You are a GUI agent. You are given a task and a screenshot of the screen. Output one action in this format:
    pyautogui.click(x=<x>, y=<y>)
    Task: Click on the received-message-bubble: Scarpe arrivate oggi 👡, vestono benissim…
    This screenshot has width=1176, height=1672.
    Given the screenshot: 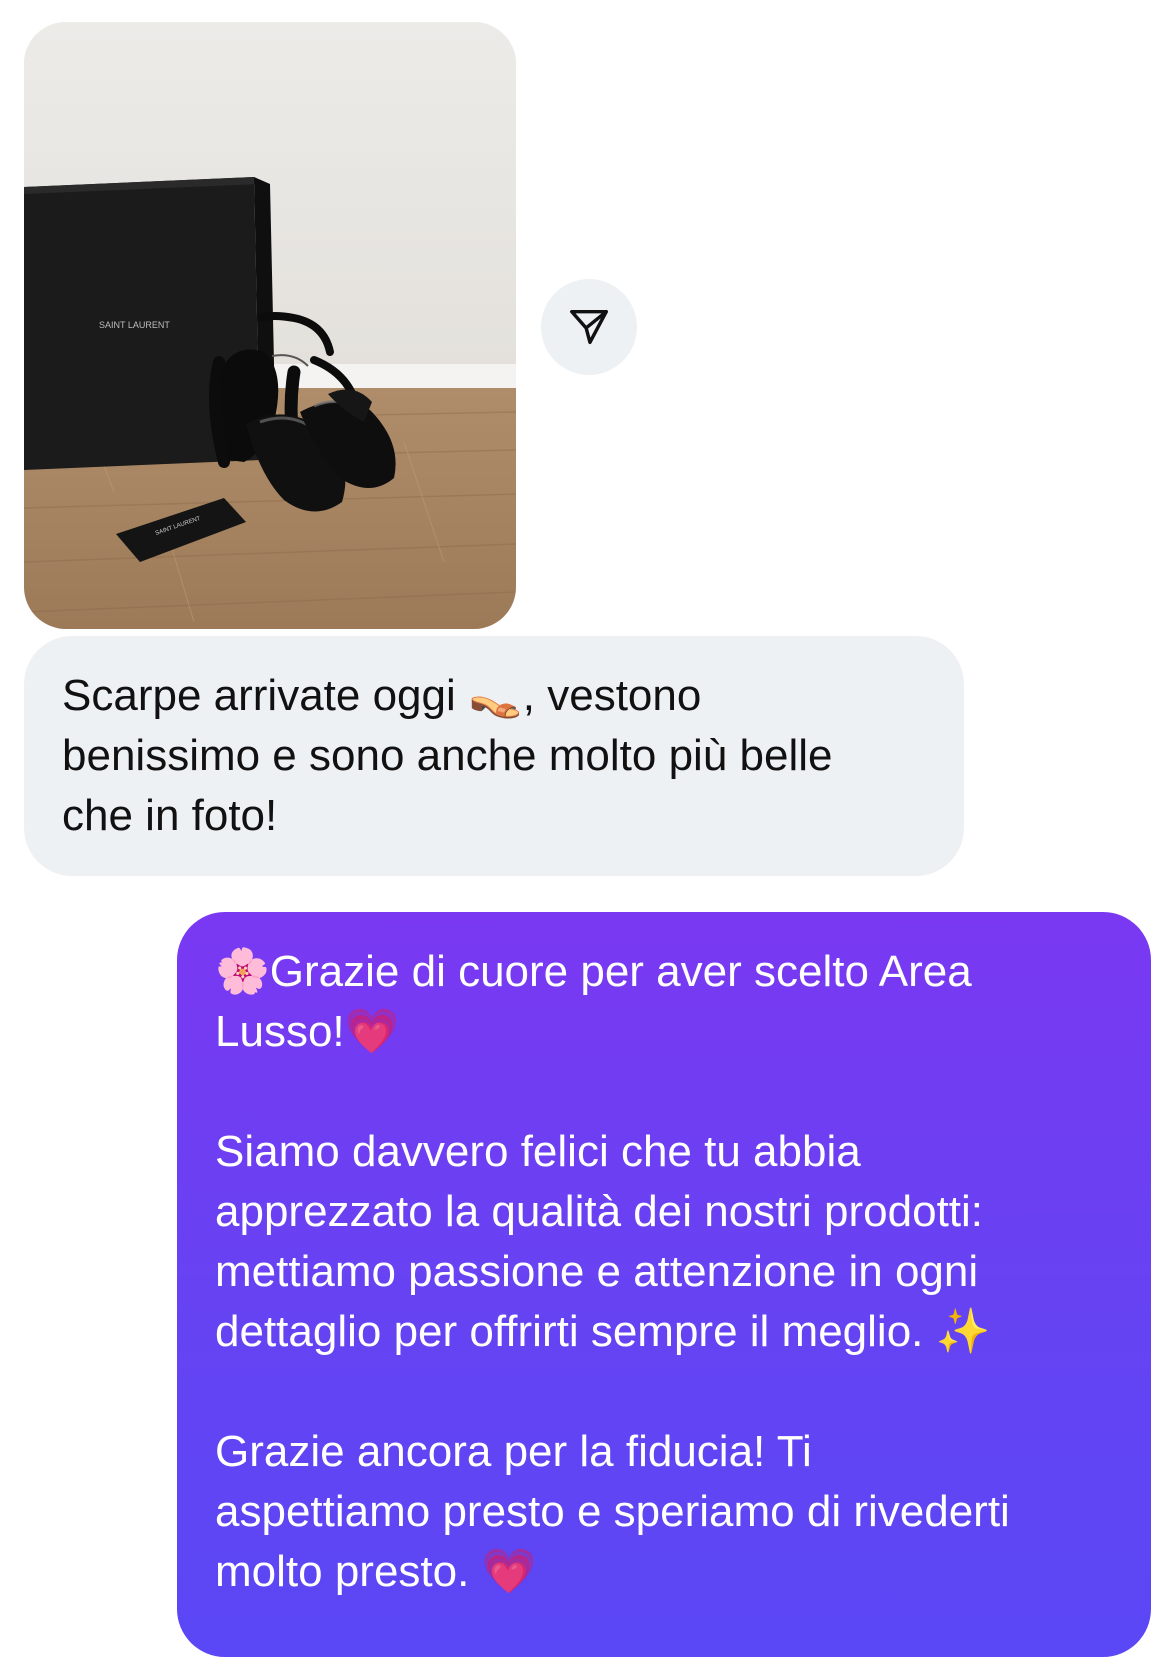 What is the action you would take?
    pyautogui.click(x=494, y=756)
    